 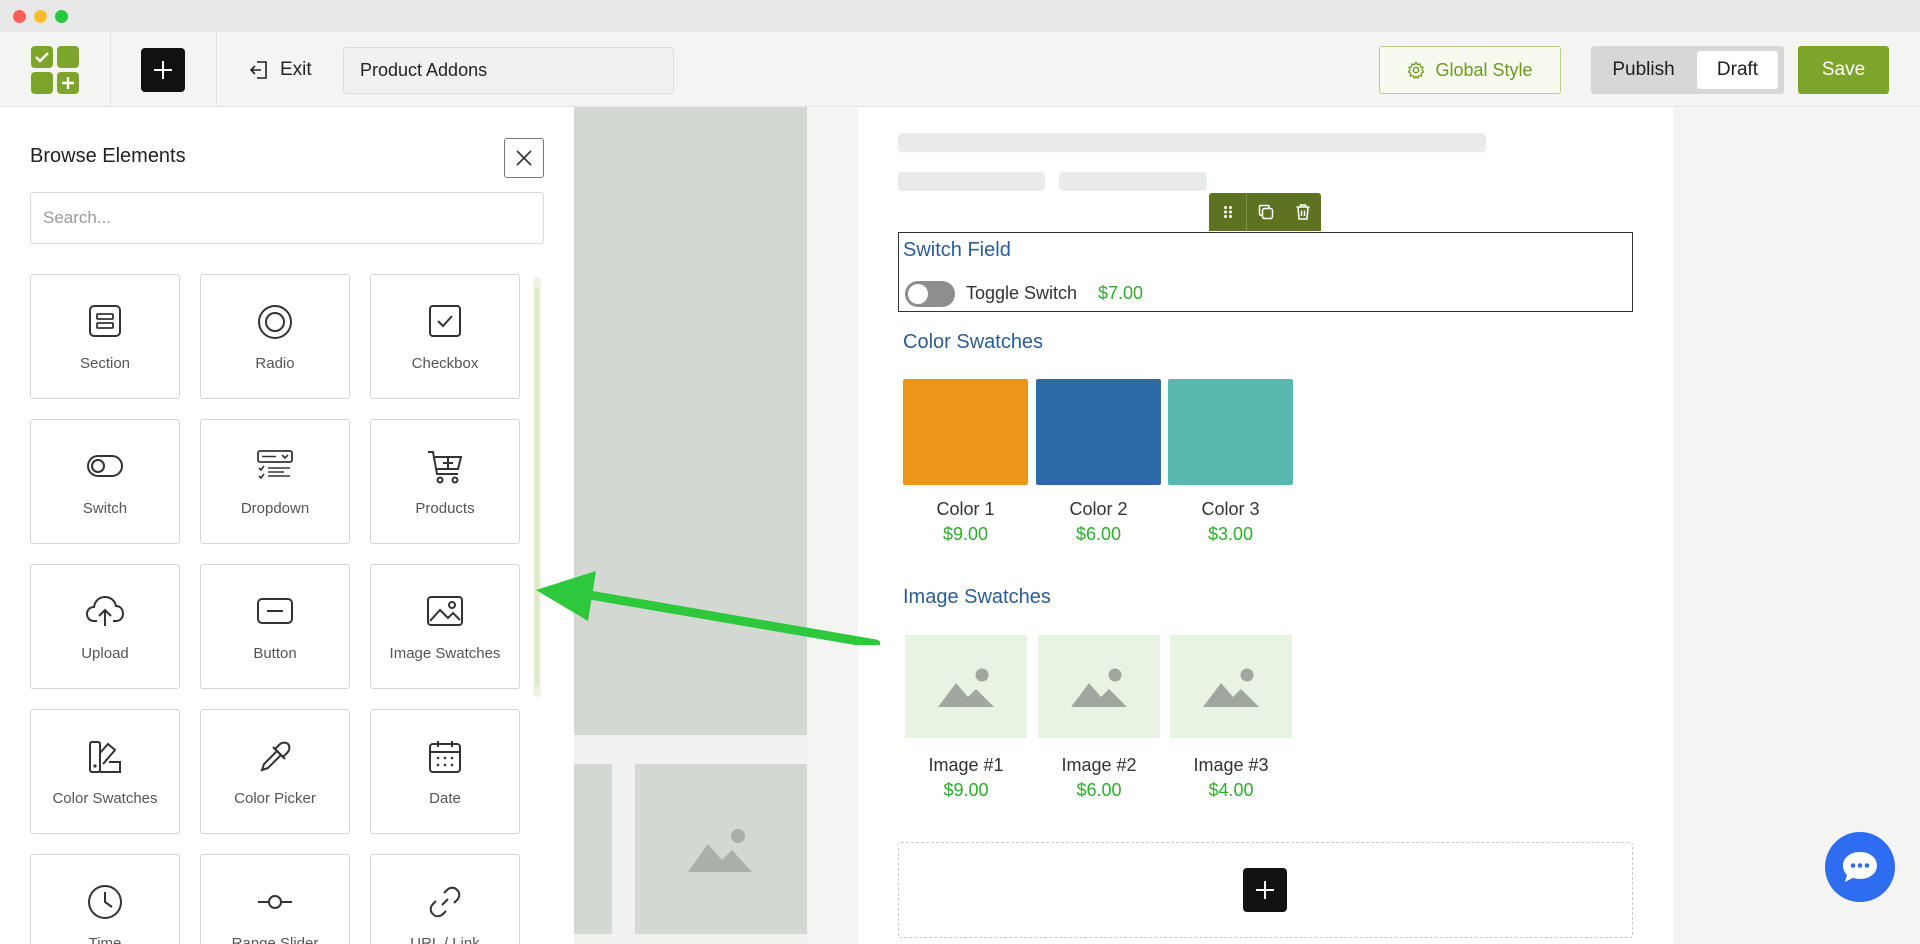 What do you see at coordinates (708, 608) in the screenshot?
I see `annotation-arrow` at bounding box center [708, 608].